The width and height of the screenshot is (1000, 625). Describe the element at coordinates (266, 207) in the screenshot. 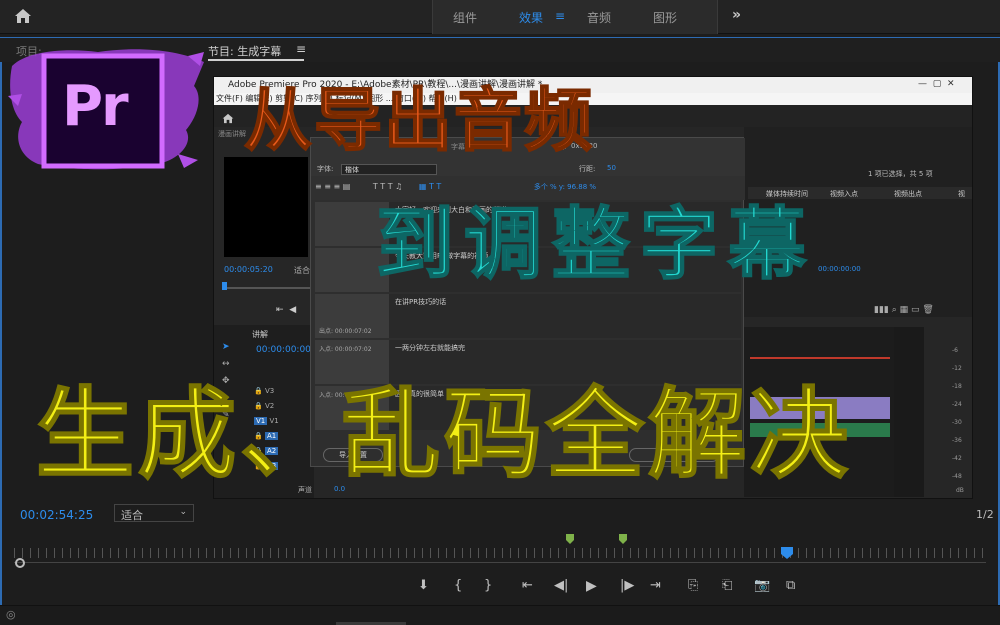

I see `source-viewer` at that location.